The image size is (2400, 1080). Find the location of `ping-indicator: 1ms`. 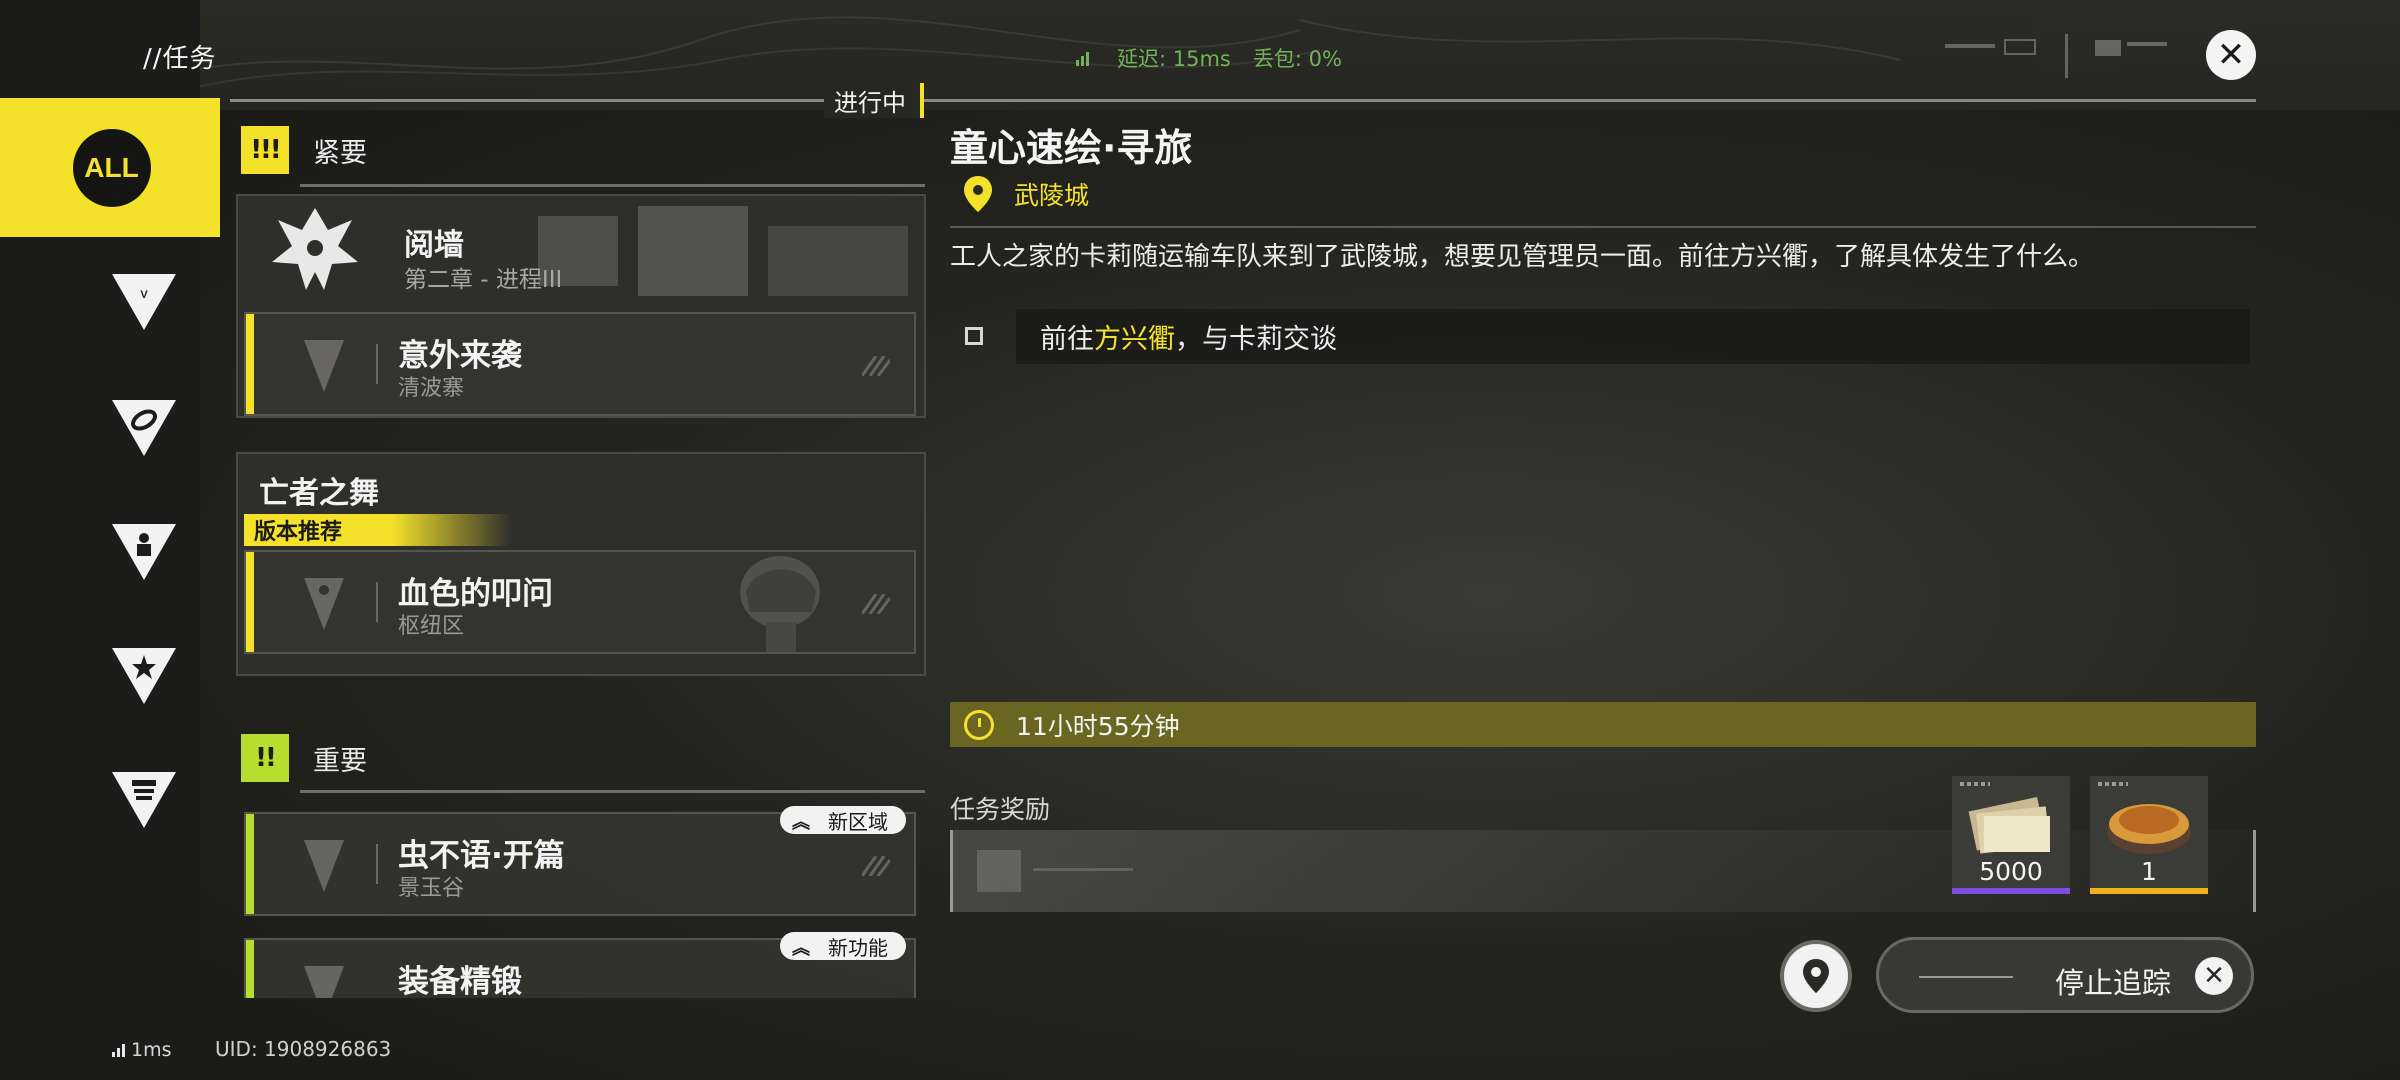

ping-indicator: 1ms is located at coordinates (142, 1050).